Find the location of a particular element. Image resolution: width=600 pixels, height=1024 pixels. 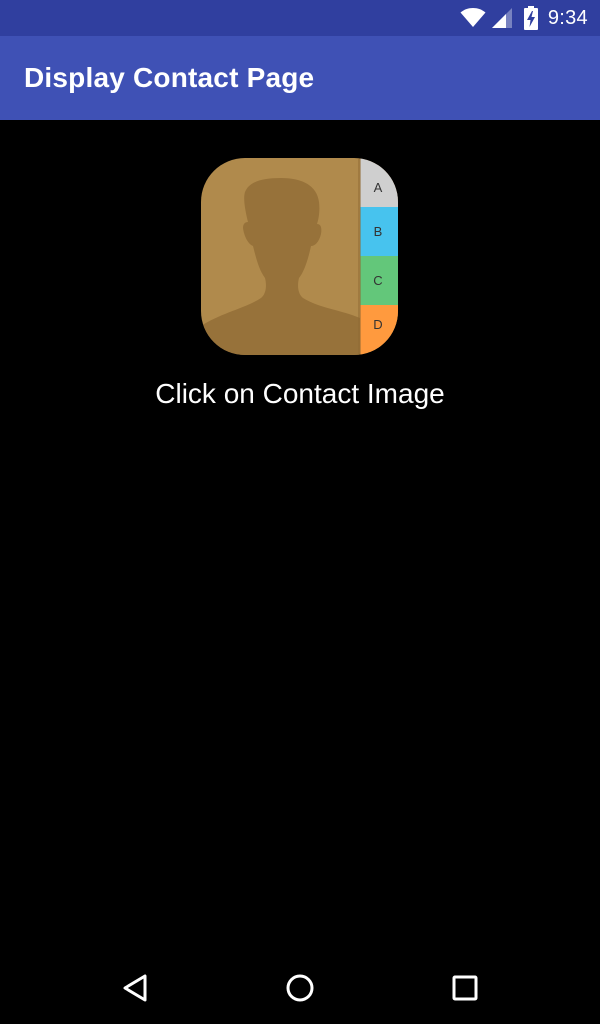

back-button is located at coordinates (136, 988).